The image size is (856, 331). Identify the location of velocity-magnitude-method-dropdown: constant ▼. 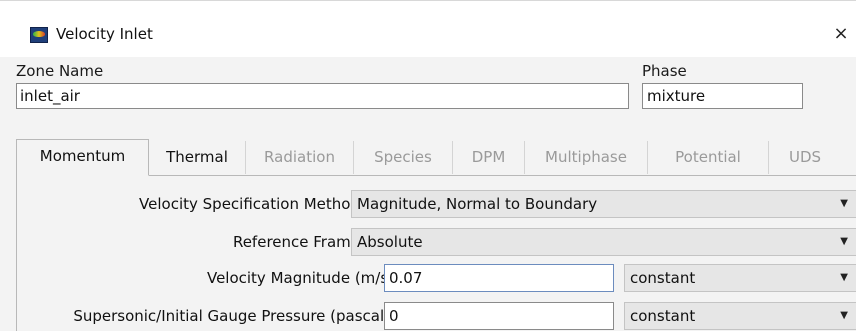
(740, 278).